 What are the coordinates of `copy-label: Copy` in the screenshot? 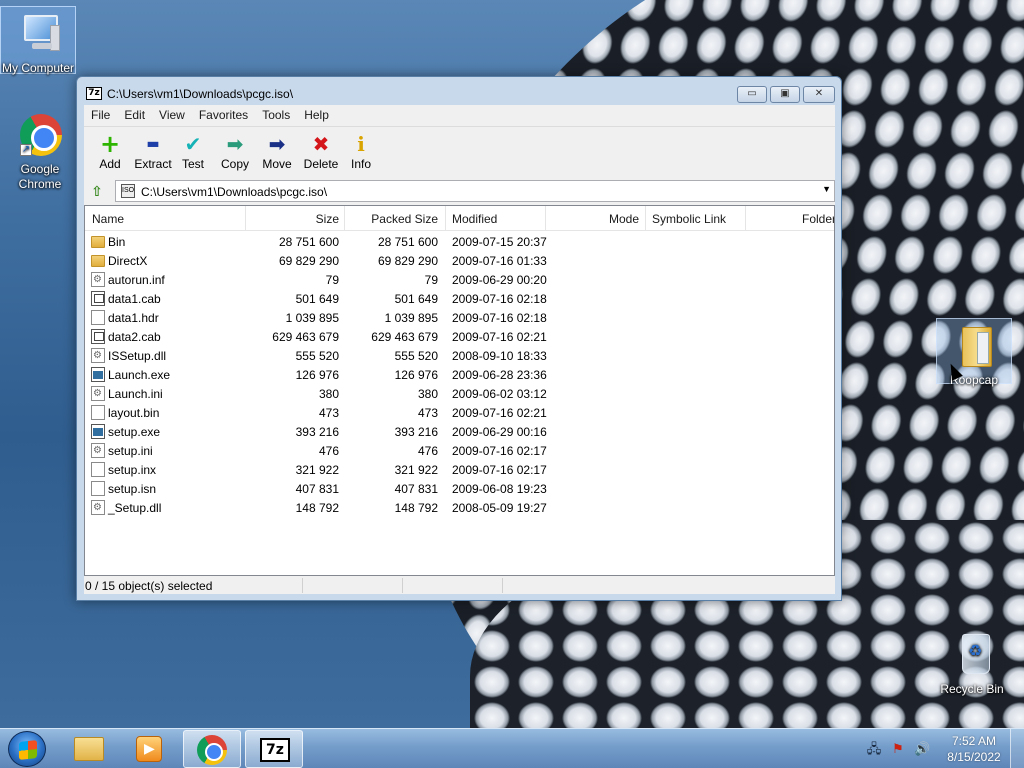 It's located at (234, 164).